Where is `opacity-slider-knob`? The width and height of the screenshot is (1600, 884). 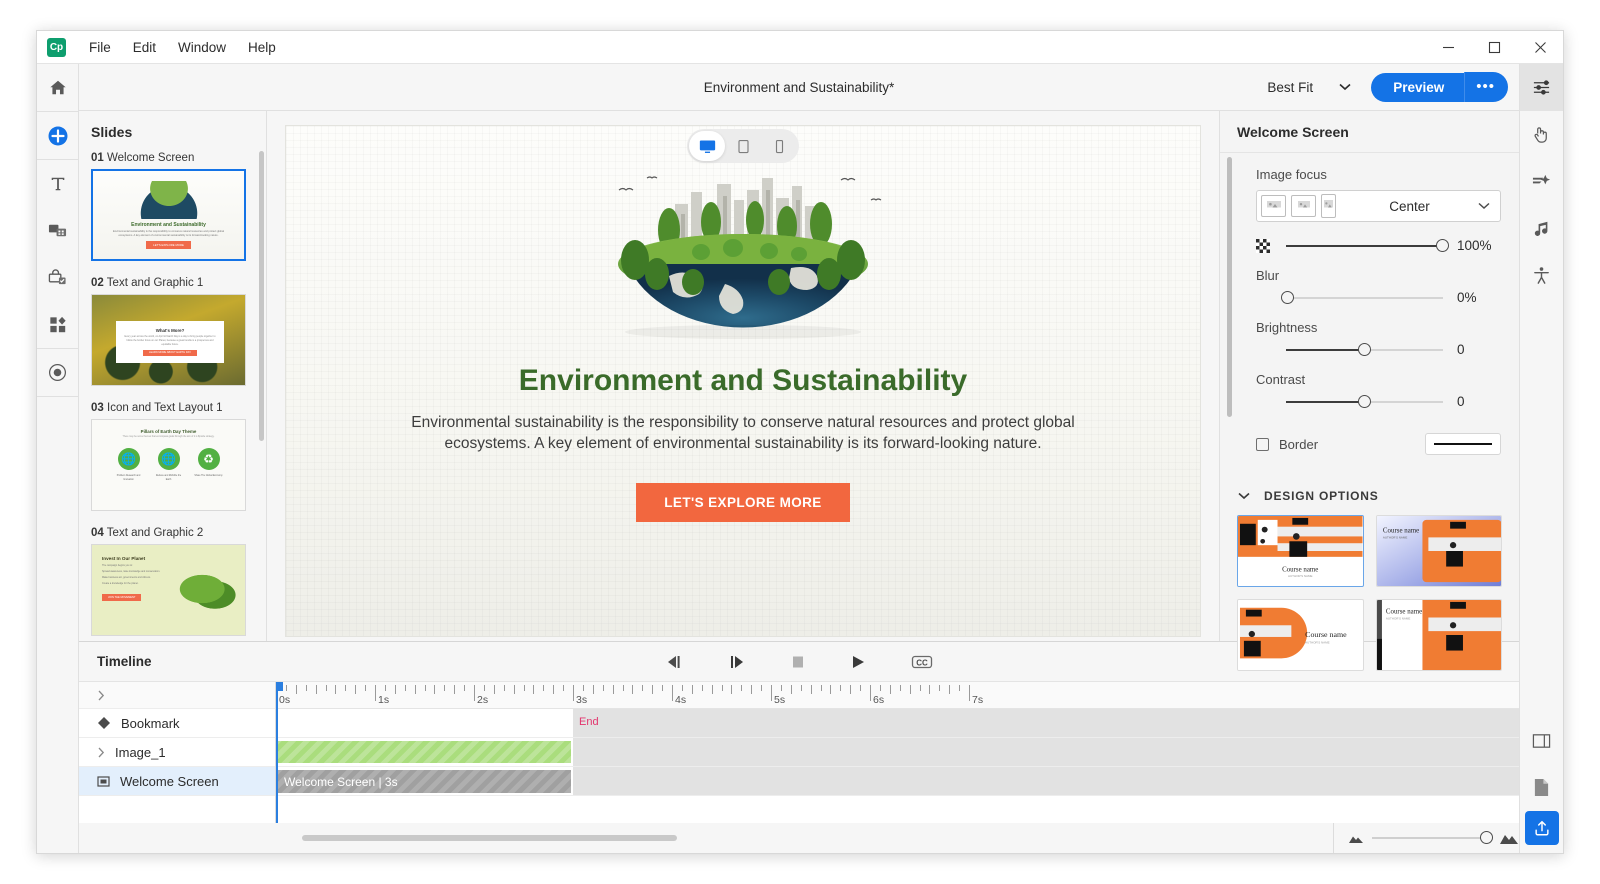
opacity-slider-knob is located at coordinates (1442, 245).